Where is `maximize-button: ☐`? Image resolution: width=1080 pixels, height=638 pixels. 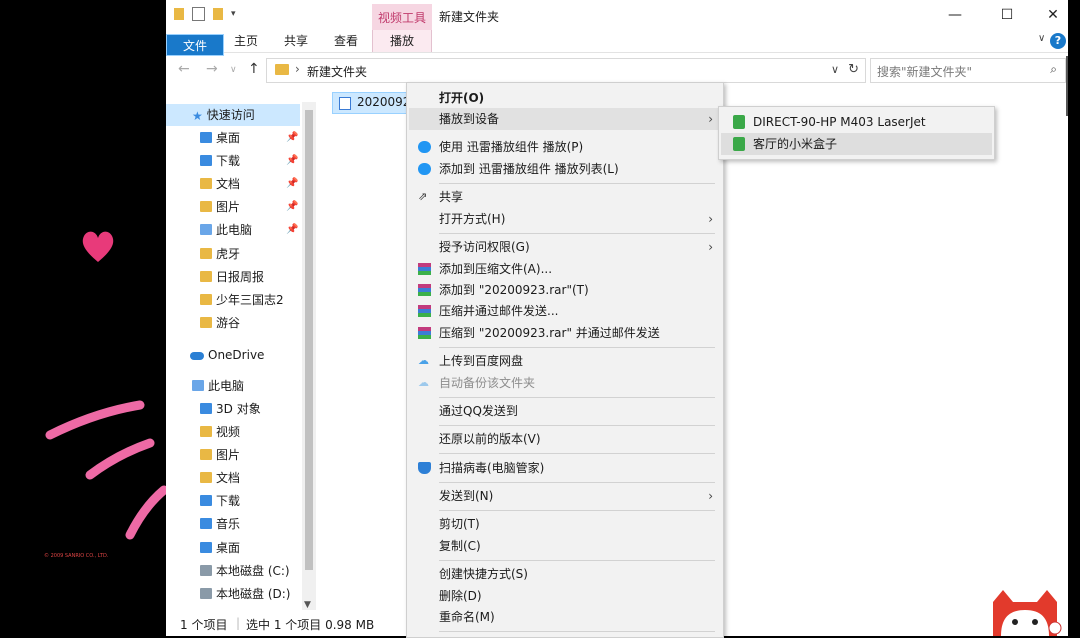
maximize-button: ☐ is located at coordinates (1007, 15).